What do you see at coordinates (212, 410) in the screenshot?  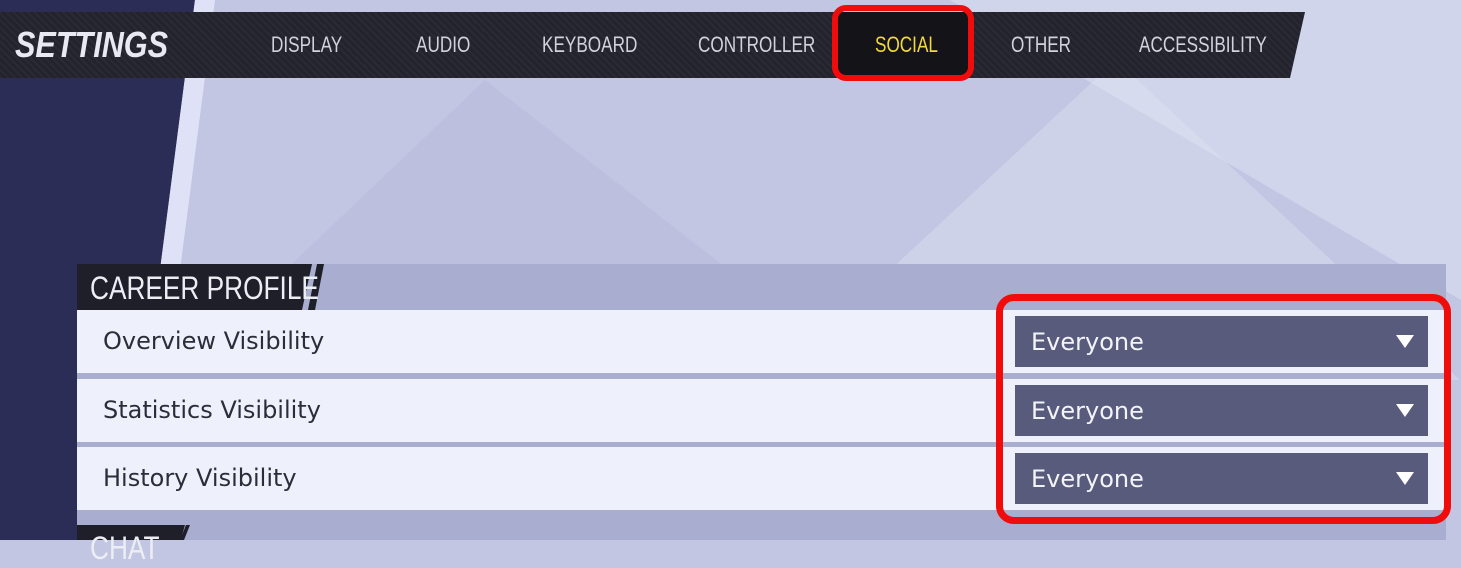 I see `setting-label: Statistics Visibility` at bounding box center [212, 410].